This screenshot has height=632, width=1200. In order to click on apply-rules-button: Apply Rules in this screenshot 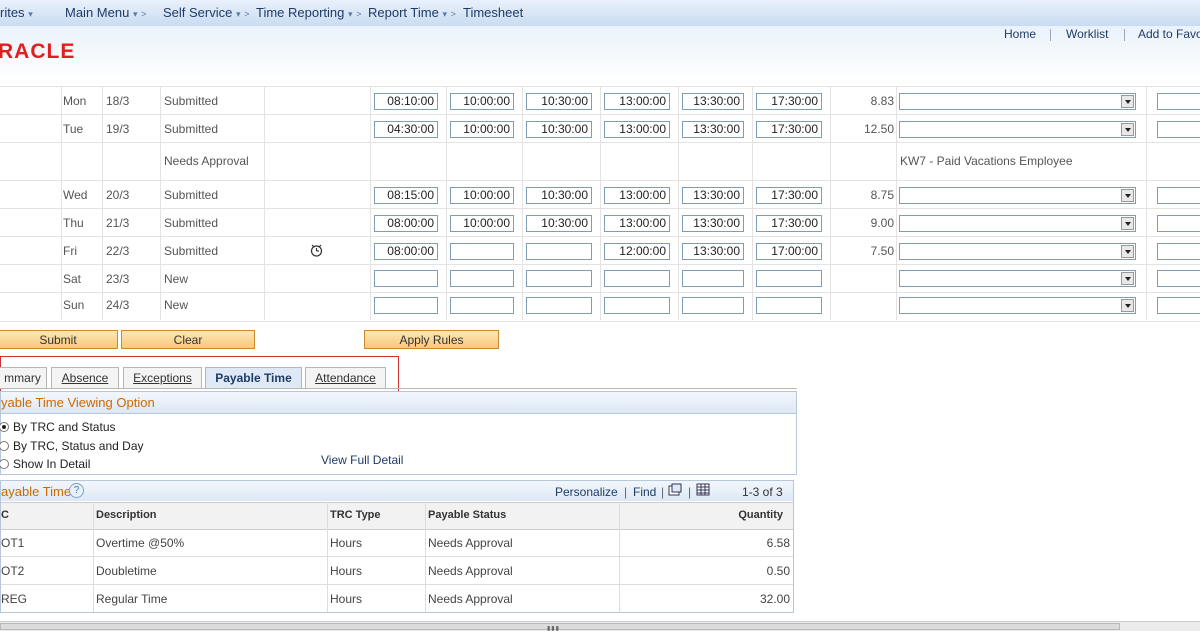, I will do `click(431, 339)`.